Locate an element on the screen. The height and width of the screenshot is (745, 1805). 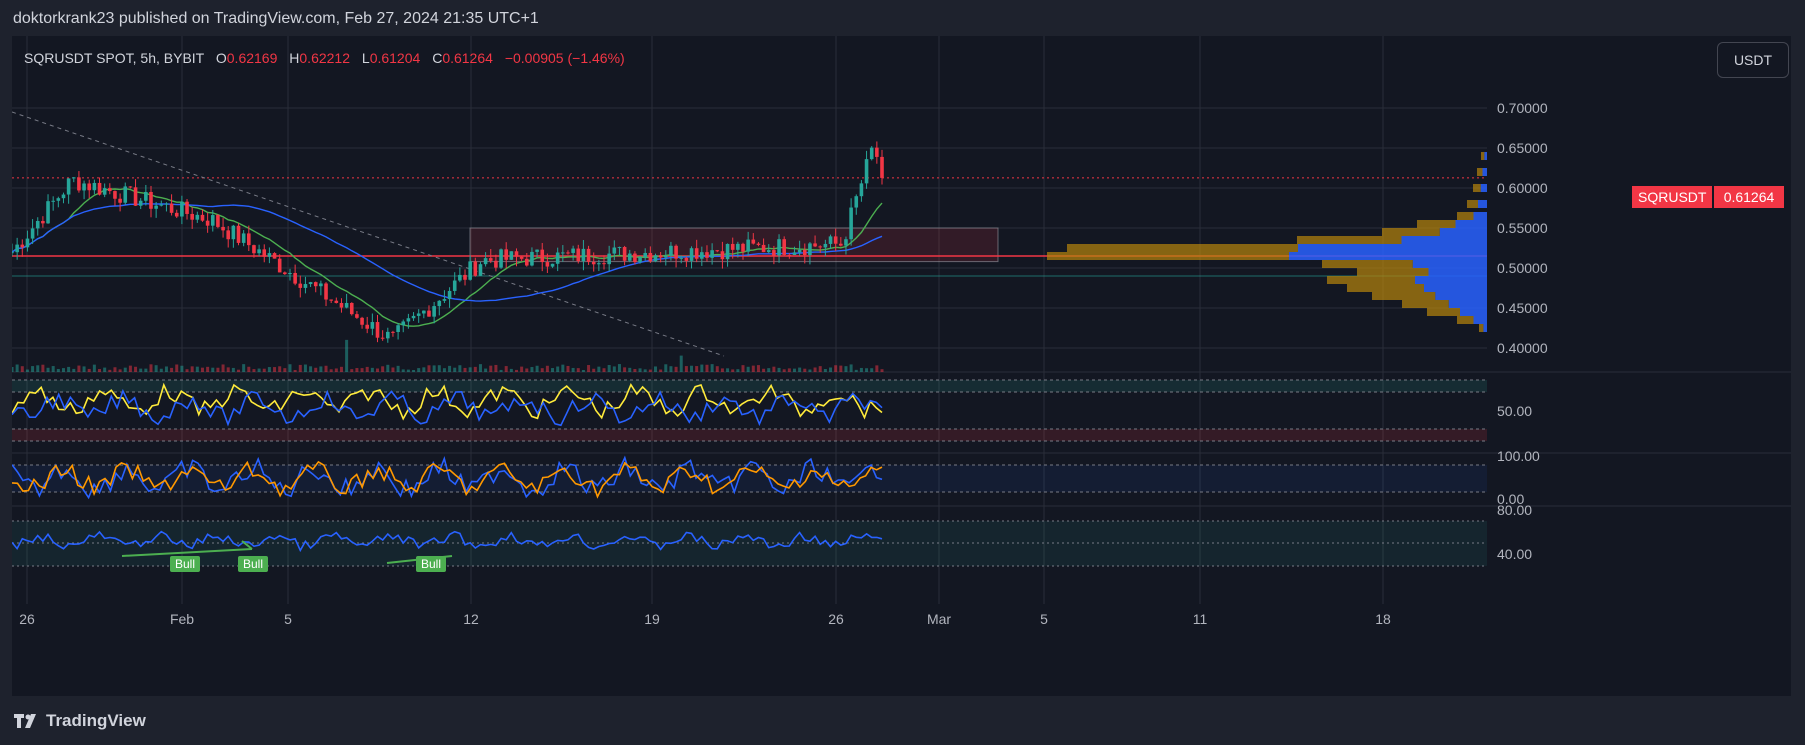
x-tick-label: 11 is located at coordinates (1200, 619).